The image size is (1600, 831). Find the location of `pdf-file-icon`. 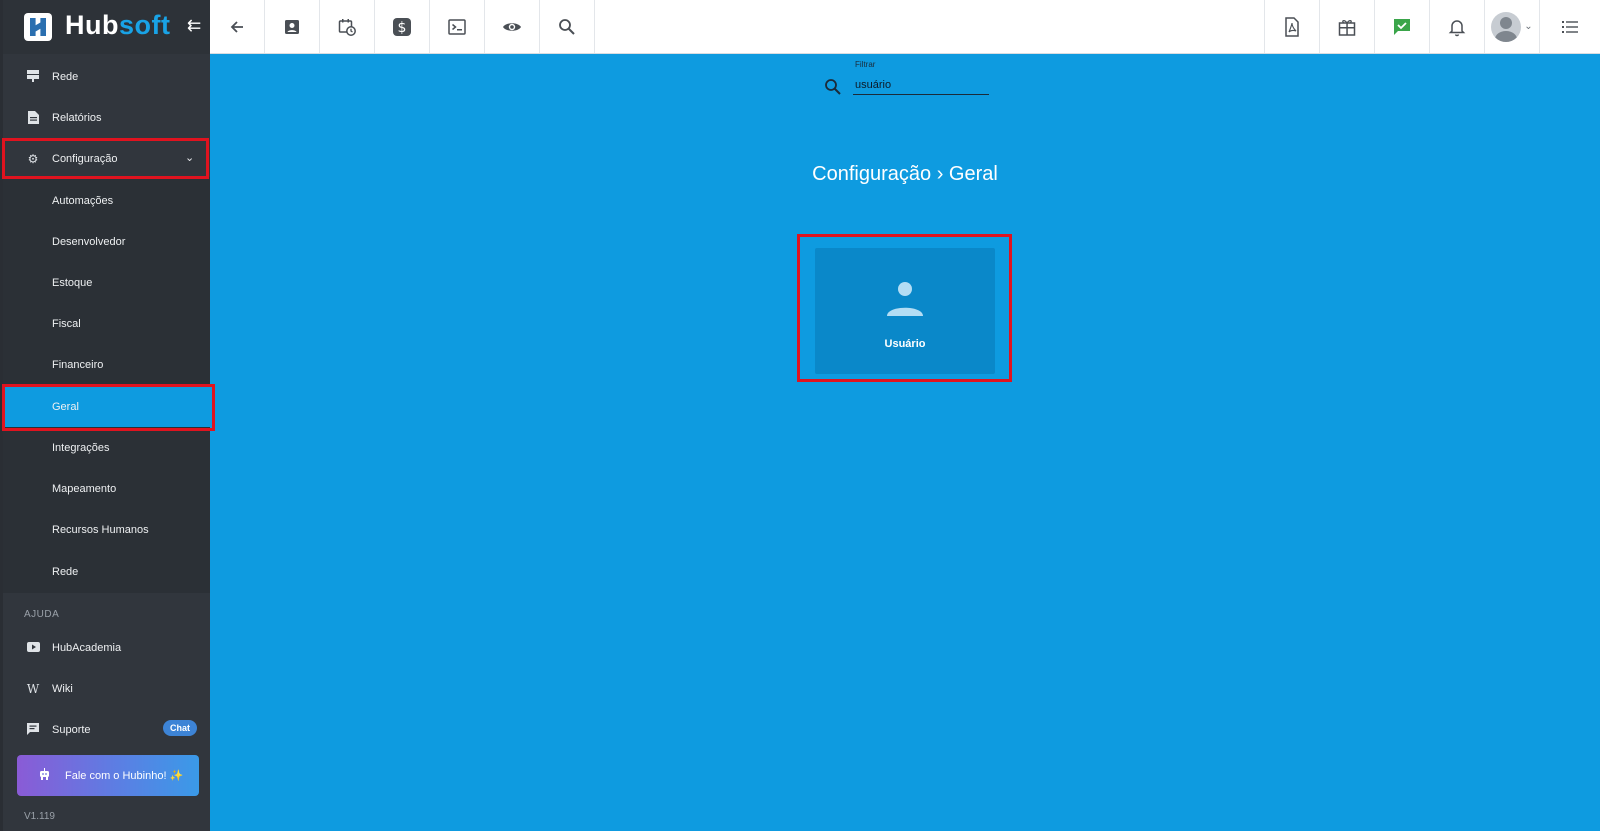

pdf-file-icon is located at coordinates (1292, 26).